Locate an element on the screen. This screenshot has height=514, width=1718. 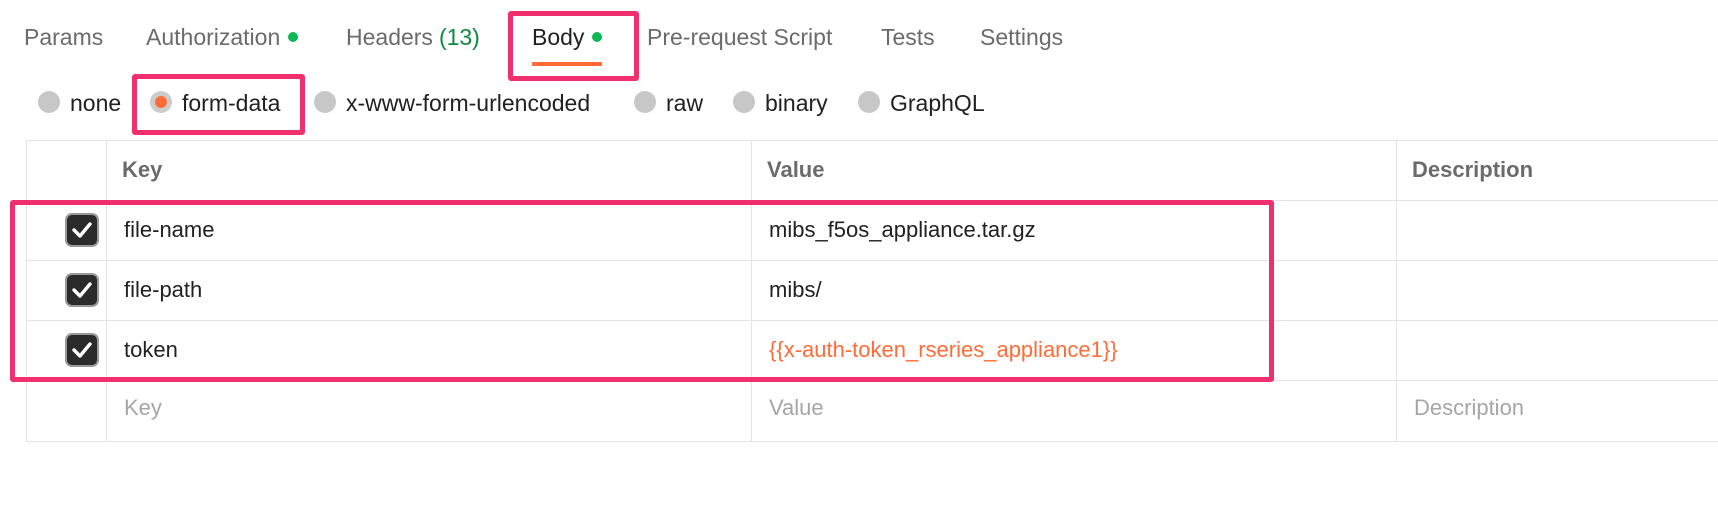
column-header-description: Description is located at coordinates (1473, 169).